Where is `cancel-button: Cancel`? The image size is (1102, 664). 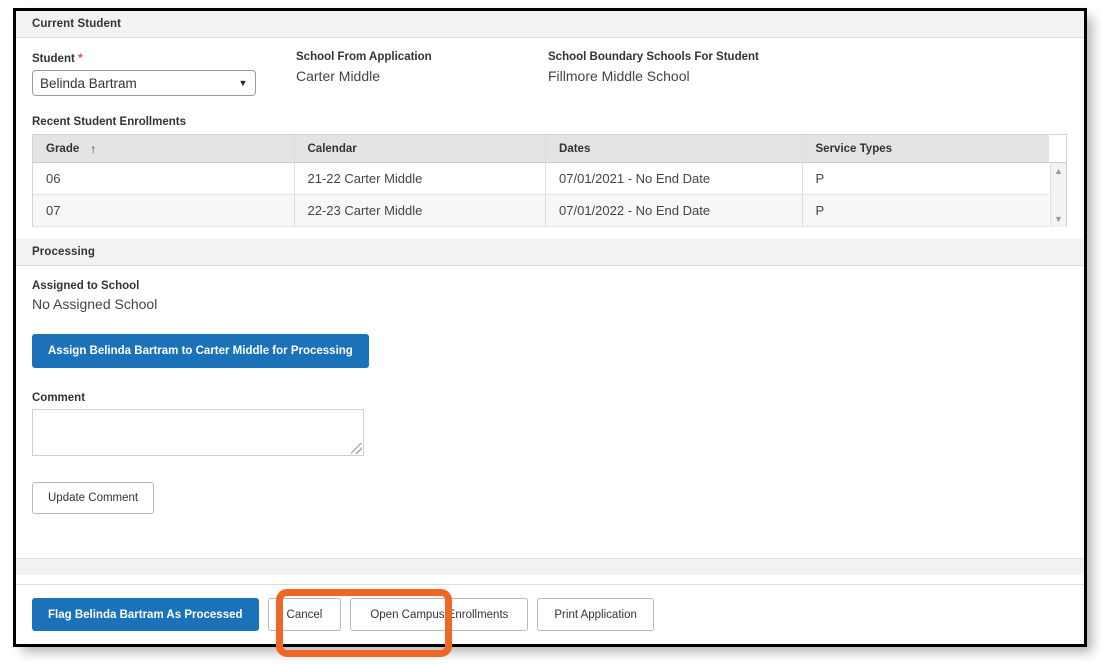 cancel-button: Cancel is located at coordinates (304, 614).